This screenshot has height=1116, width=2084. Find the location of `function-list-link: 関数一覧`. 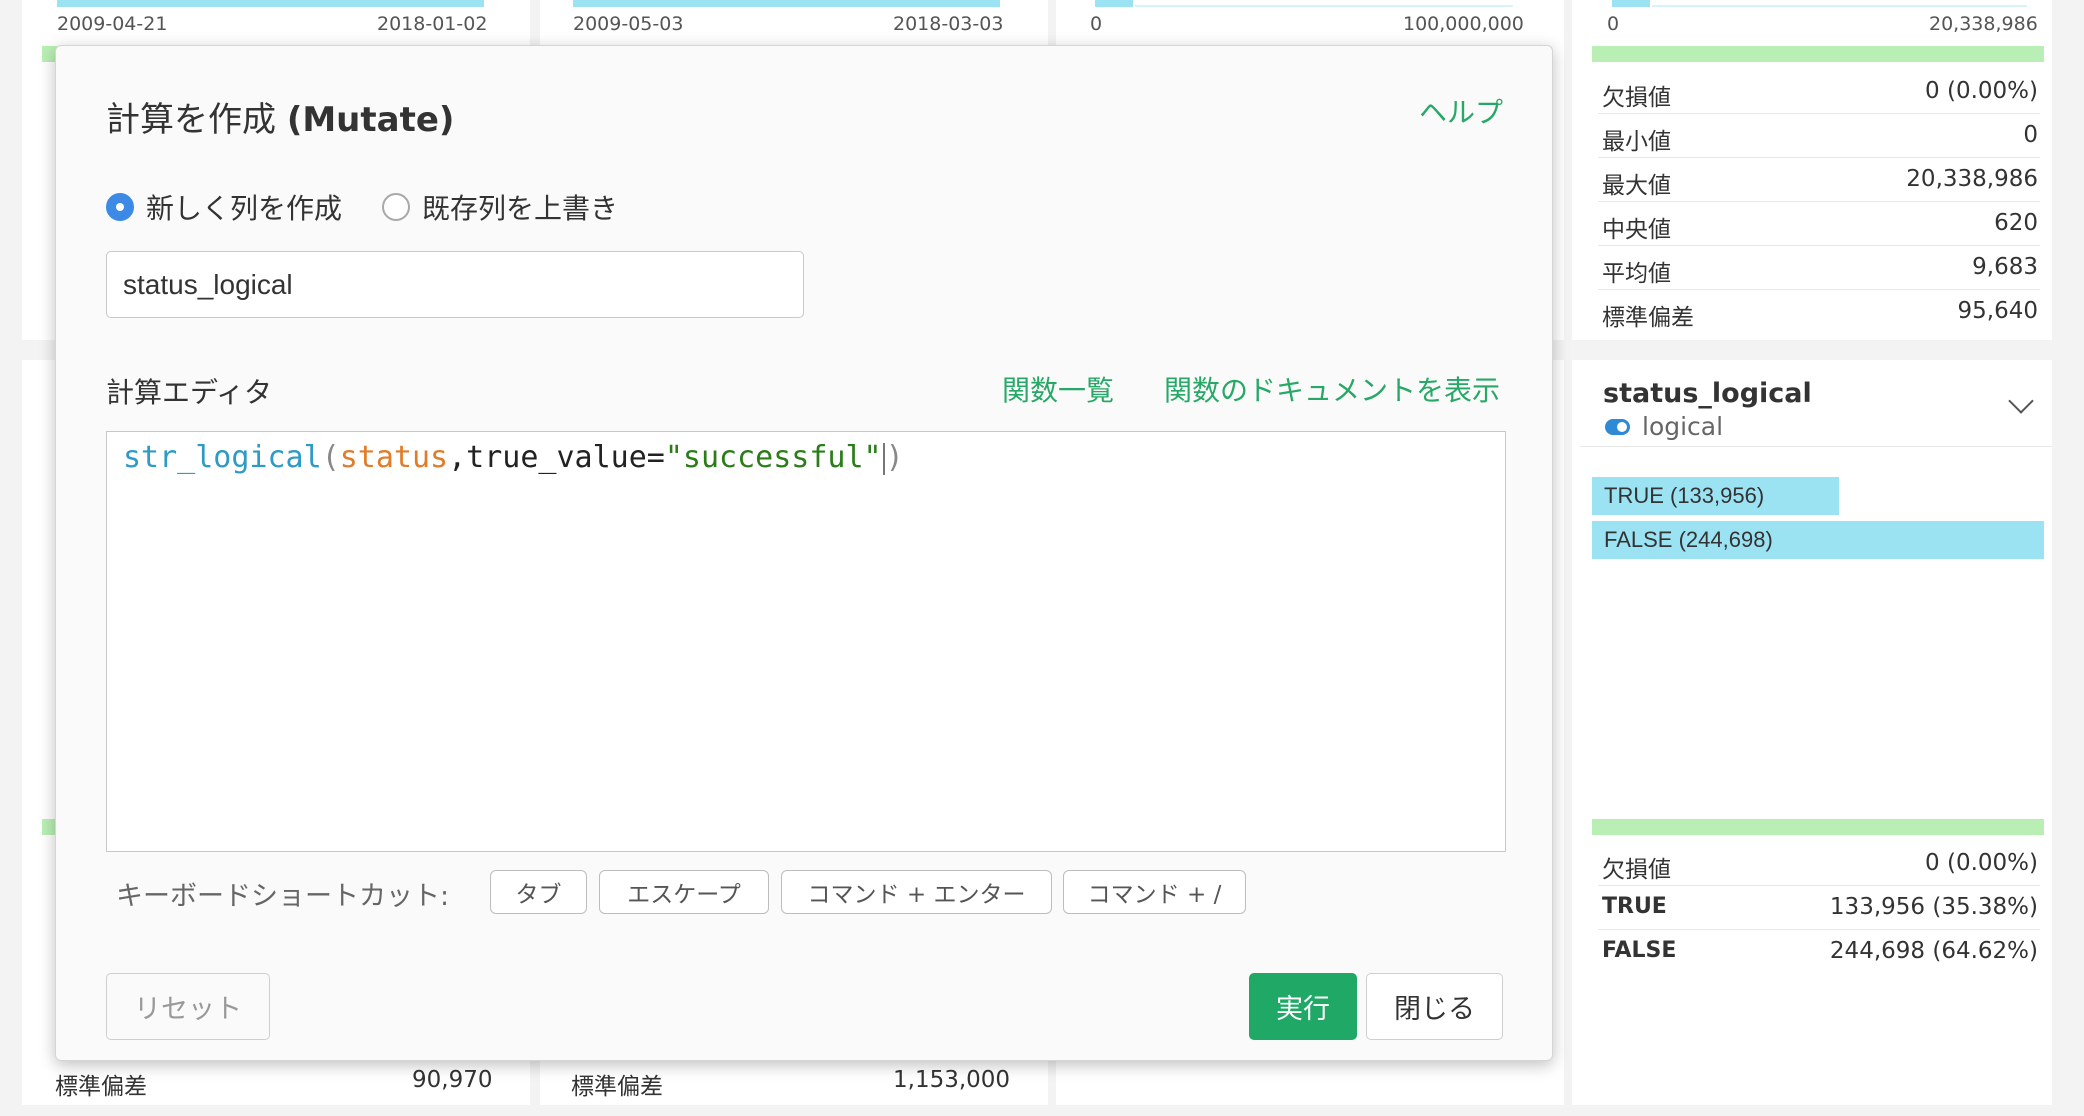

function-list-link: 関数一覧 is located at coordinates (1058, 389).